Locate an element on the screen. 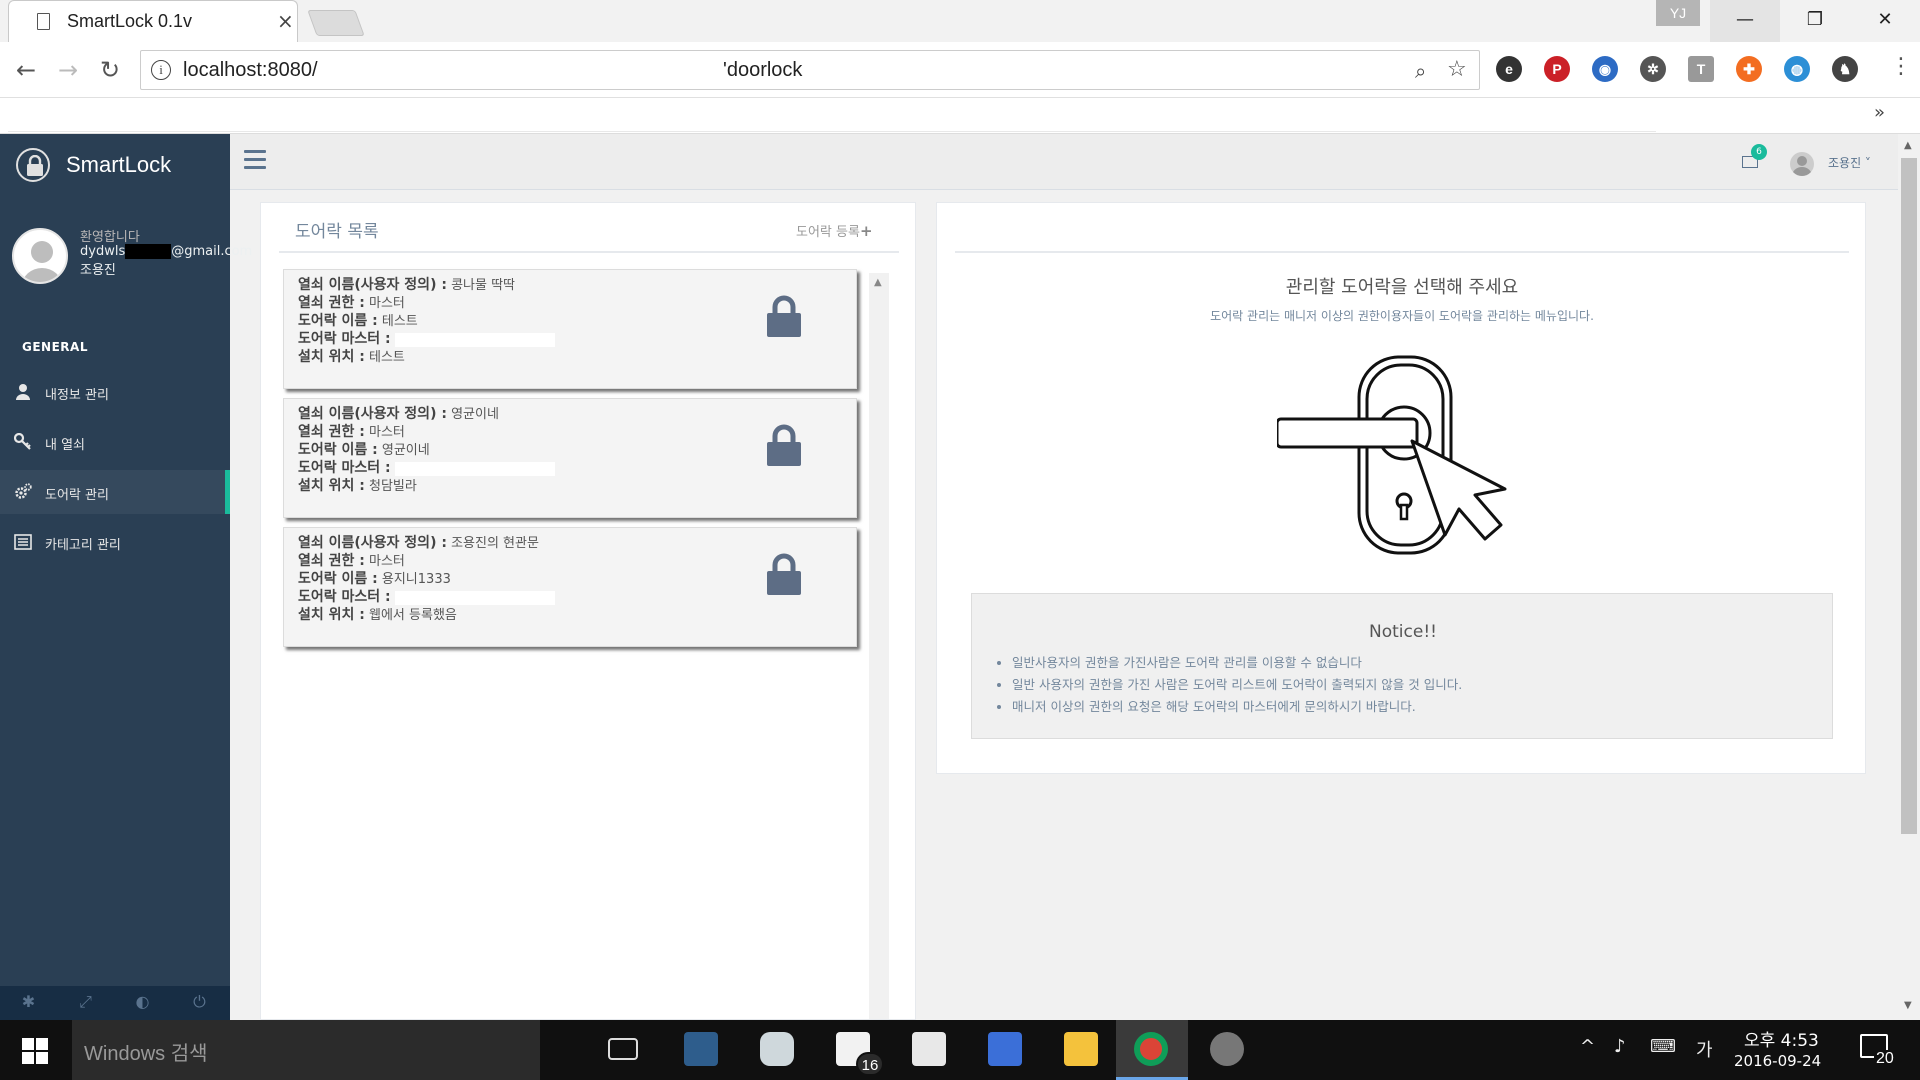 The width and height of the screenshot is (1920, 1080). ime-indicator: 가 is located at coordinates (1704, 1049).